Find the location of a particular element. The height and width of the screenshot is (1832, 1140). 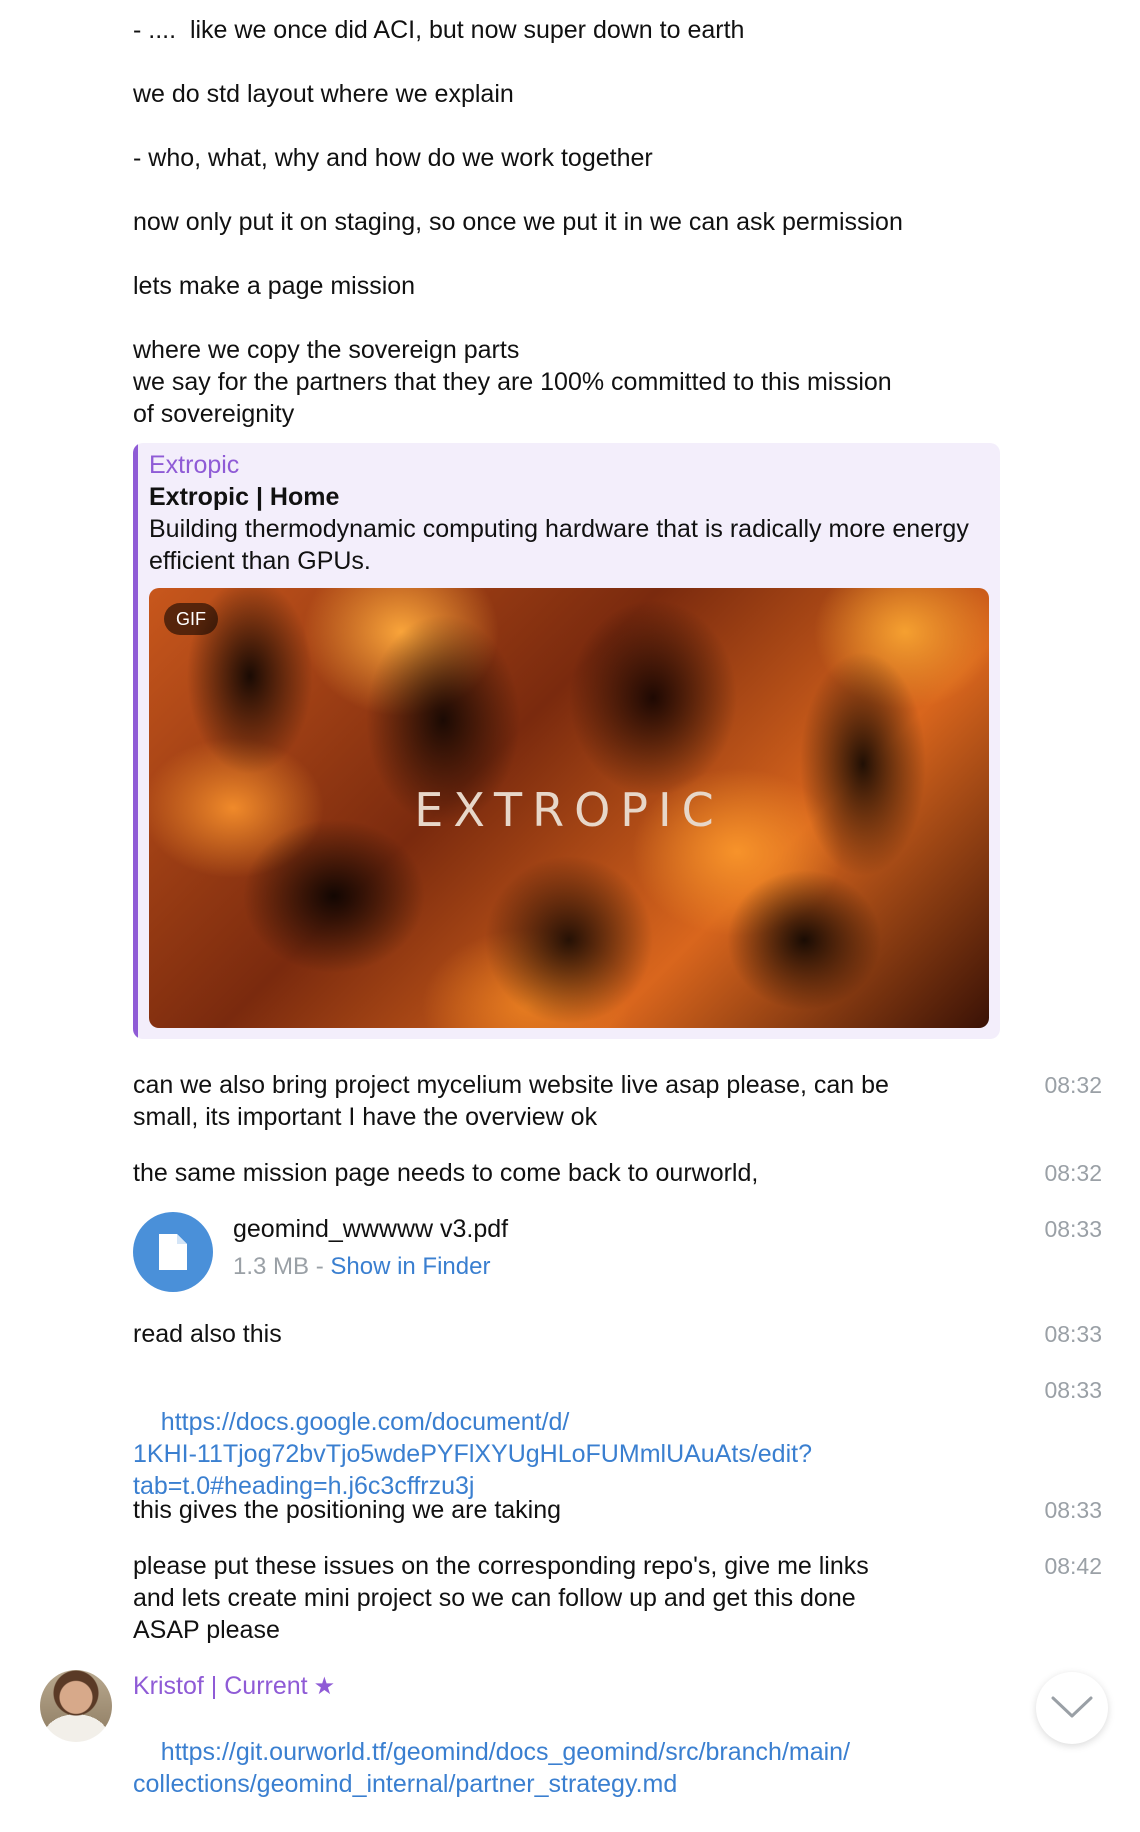

document-icon is located at coordinates (173, 1252).